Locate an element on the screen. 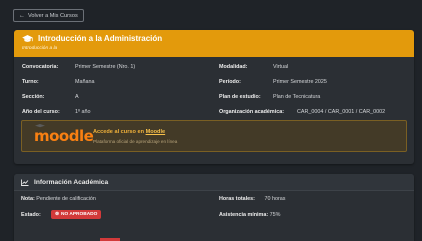 The height and width of the screenshot is (241, 422). hours-row: Horas totales: 70 horas is located at coordinates (252, 199).